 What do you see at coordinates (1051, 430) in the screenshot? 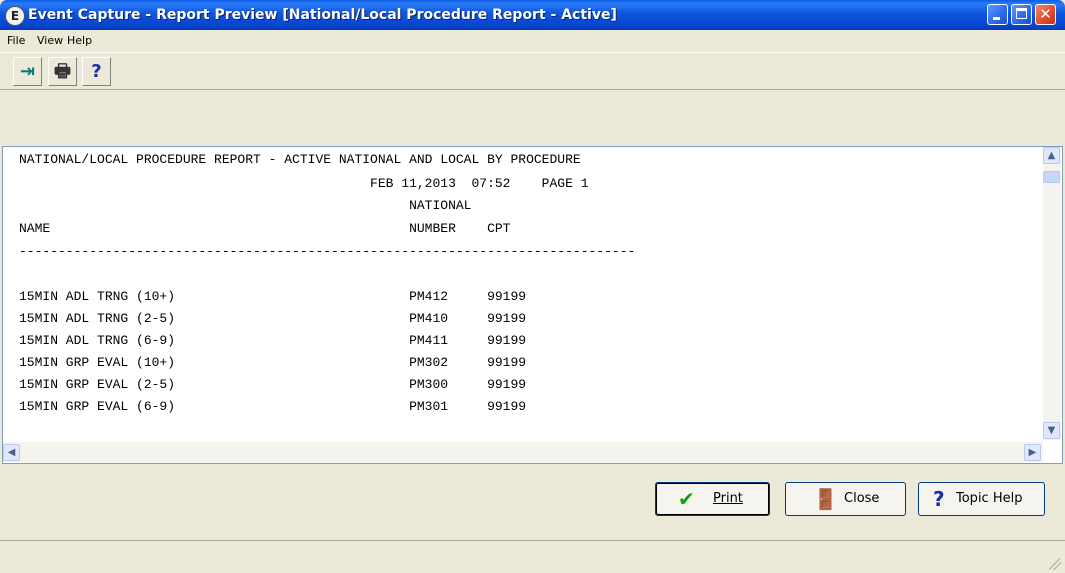
I see `scroll-down-icon: ▼` at bounding box center [1051, 430].